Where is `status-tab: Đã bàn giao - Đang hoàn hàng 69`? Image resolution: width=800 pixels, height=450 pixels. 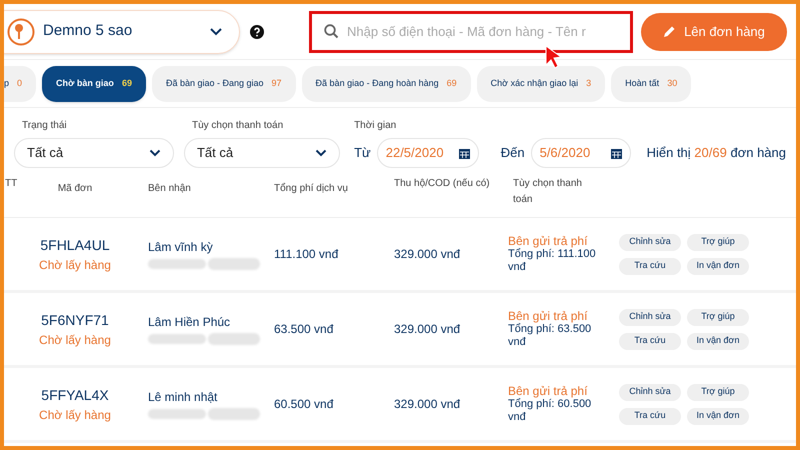
status-tab: Đã bàn giao - Đang hoàn hàng 69 is located at coordinates (386, 84).